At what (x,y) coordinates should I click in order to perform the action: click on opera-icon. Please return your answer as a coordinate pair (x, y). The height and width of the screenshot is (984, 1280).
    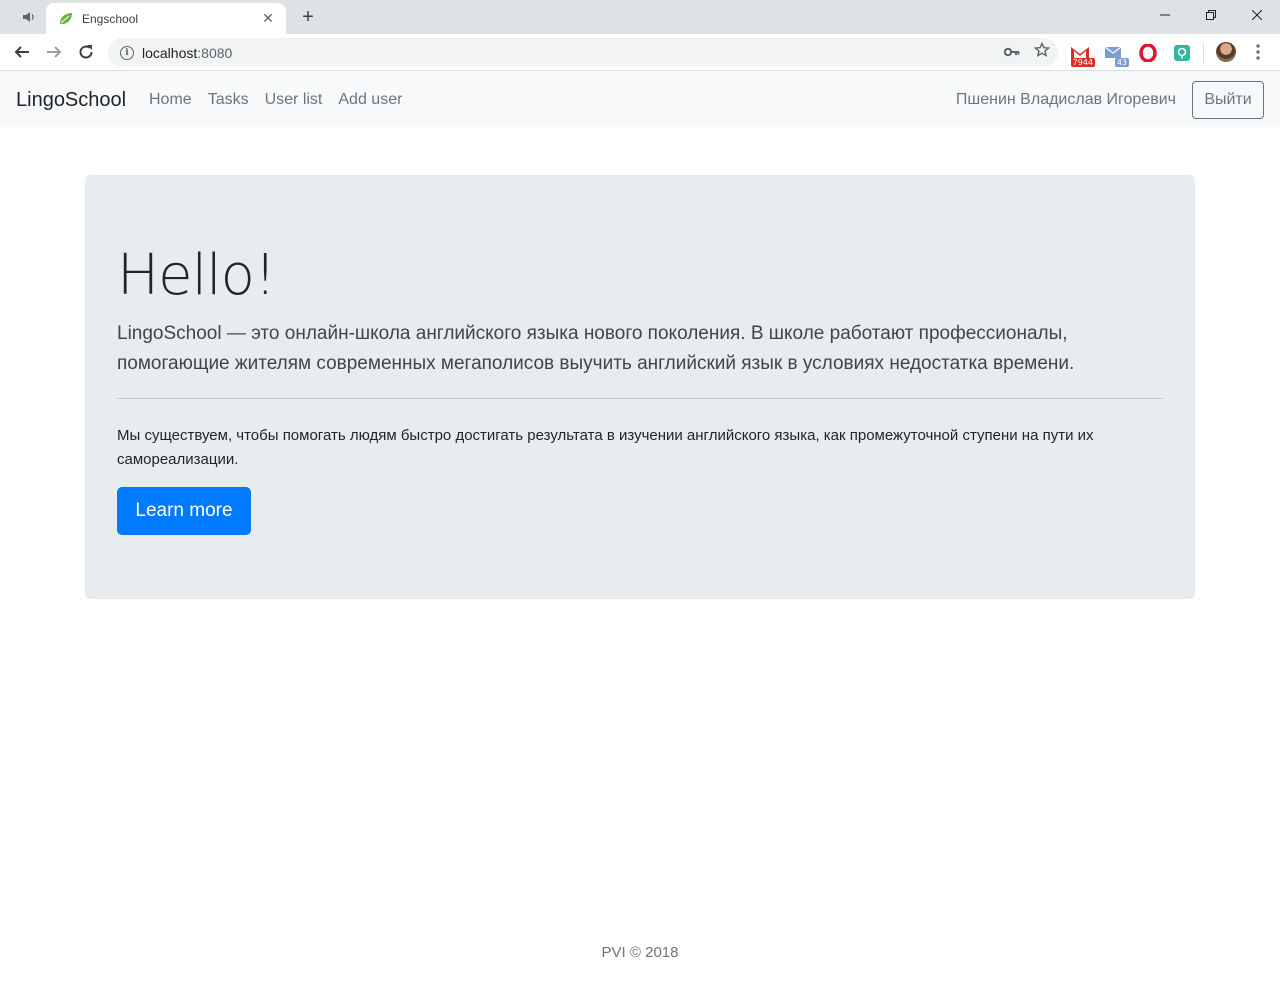
    Looking at the image, I should click on (1148, 53).